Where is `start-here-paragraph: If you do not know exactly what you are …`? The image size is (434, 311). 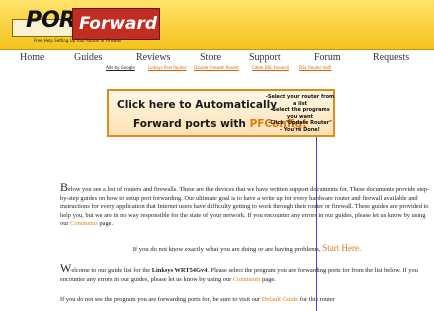 start-here-paragraph: If you do not know exactly what you are … is located at coordinates (247, 250).